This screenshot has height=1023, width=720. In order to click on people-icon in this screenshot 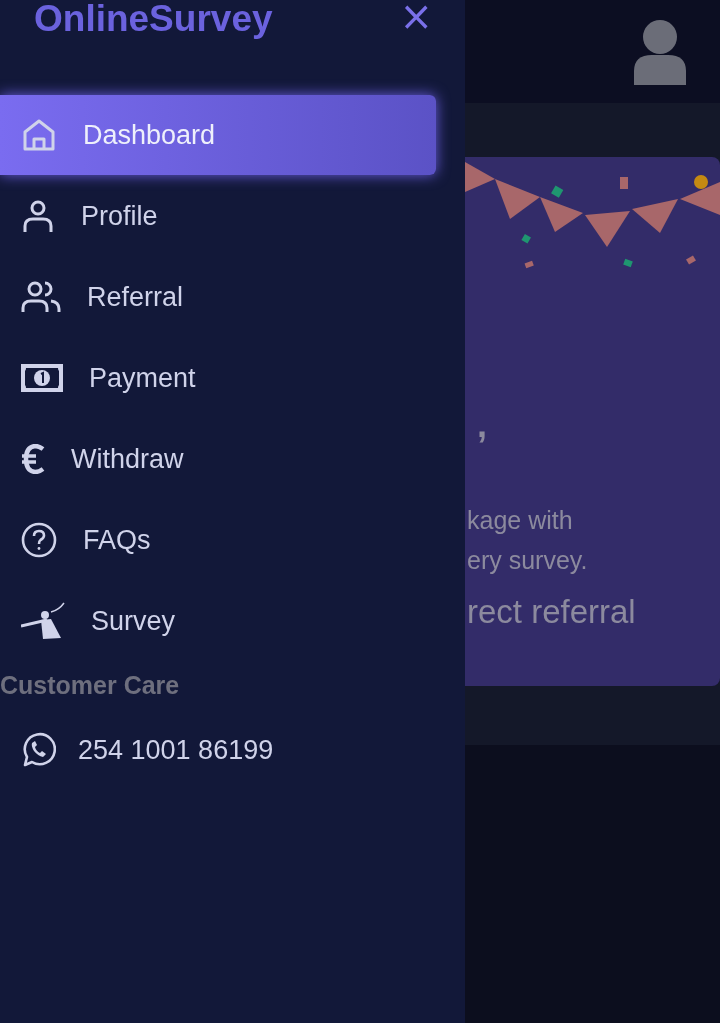, I will do `click(41, 297)`.